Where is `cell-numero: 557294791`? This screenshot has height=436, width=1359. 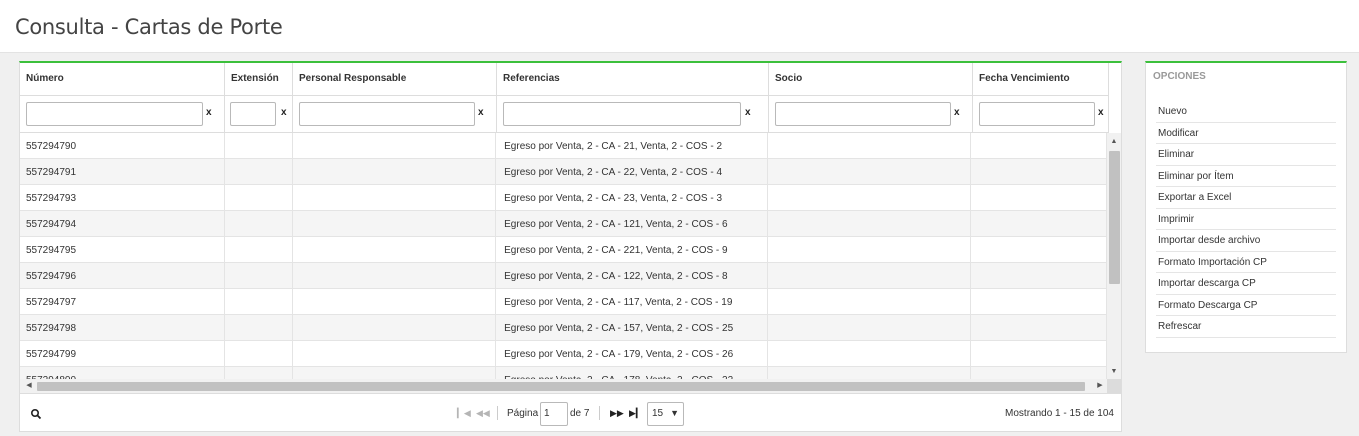 cell-numero: 557294791 is located at coordinates (122, 171).